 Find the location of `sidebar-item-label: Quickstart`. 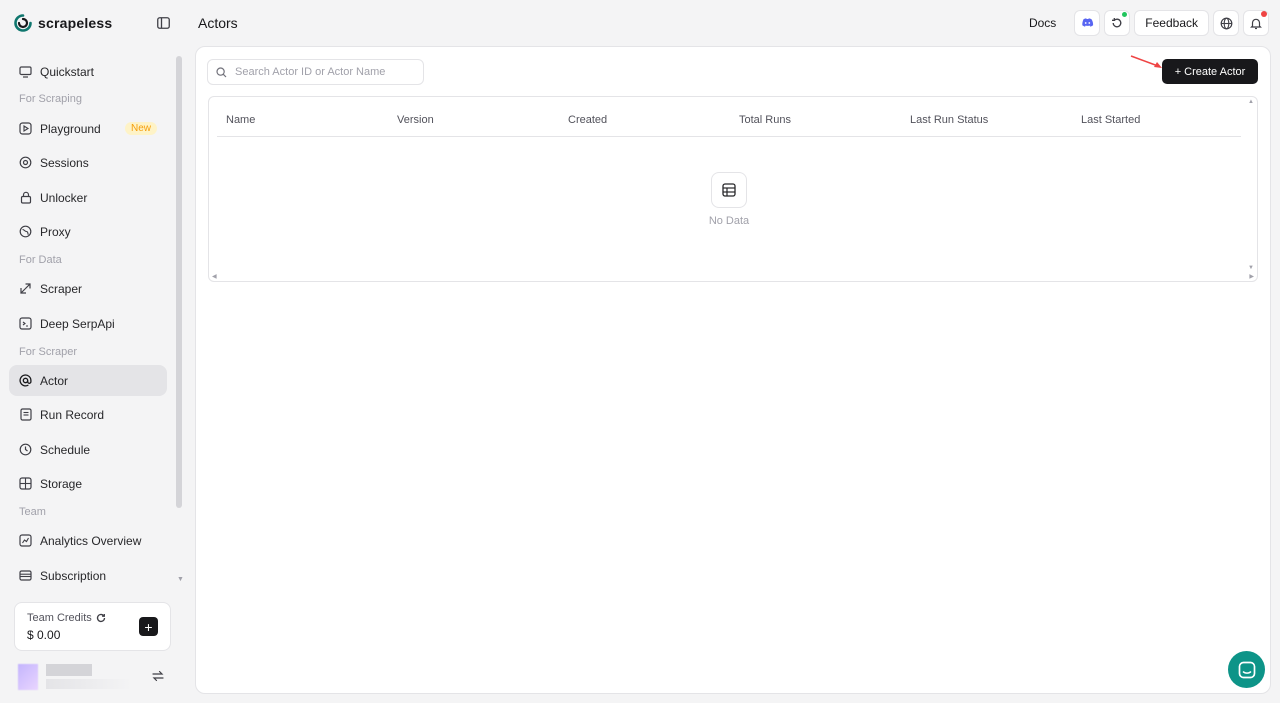

sidebar-item-label: Quickstart is located at coordinates (67, 71).